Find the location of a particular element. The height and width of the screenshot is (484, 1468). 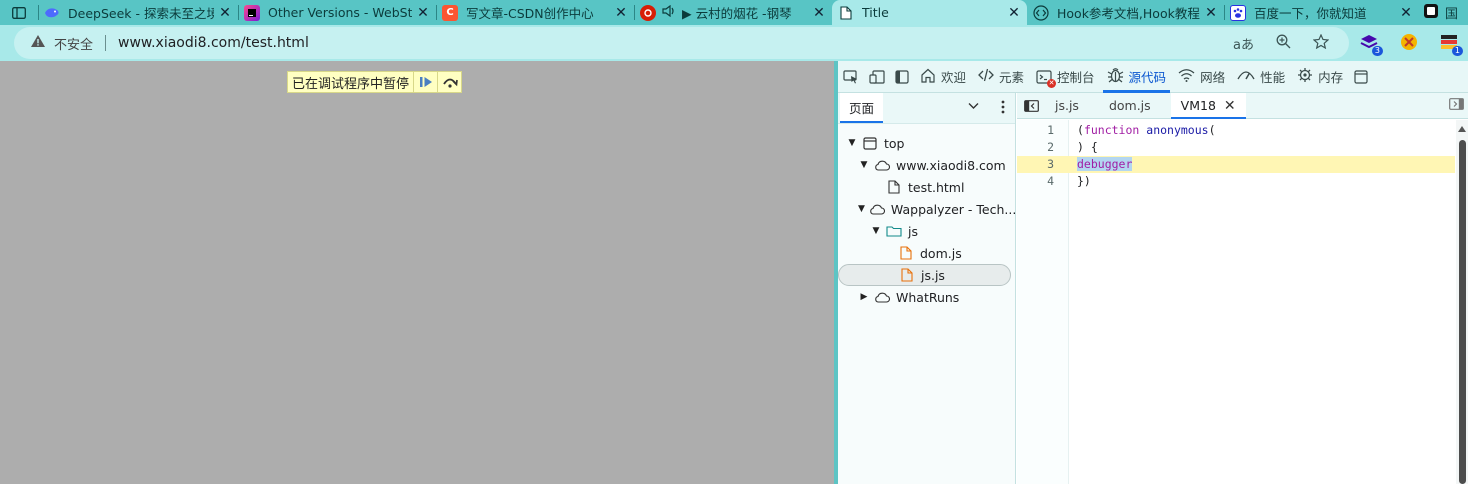

tab-title: Other Versions - WebStorm is located at coordinates (340, 12).